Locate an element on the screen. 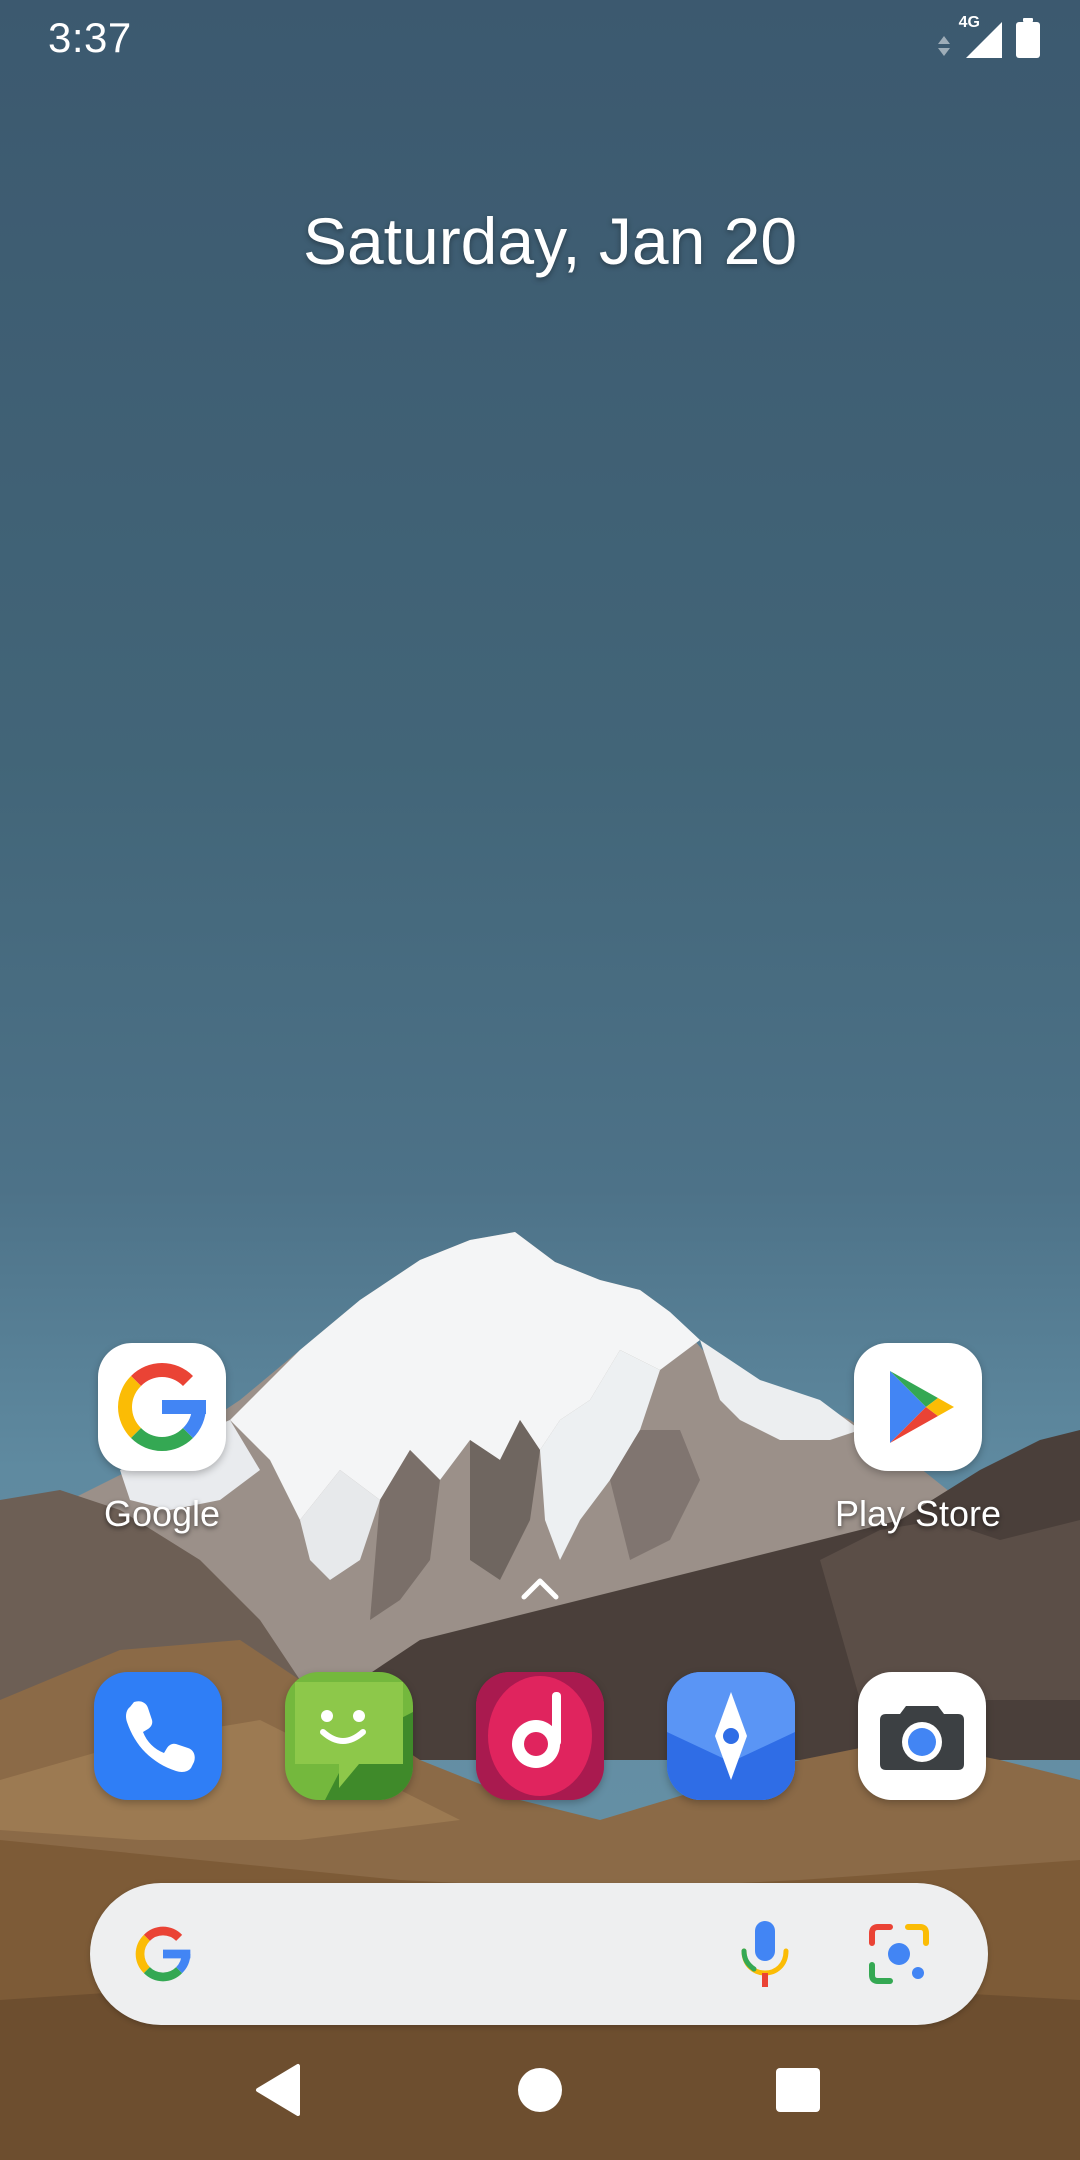 The height and width of the screenshot is (2160, 1080). back-icon is located at coordinates (280, 2090).